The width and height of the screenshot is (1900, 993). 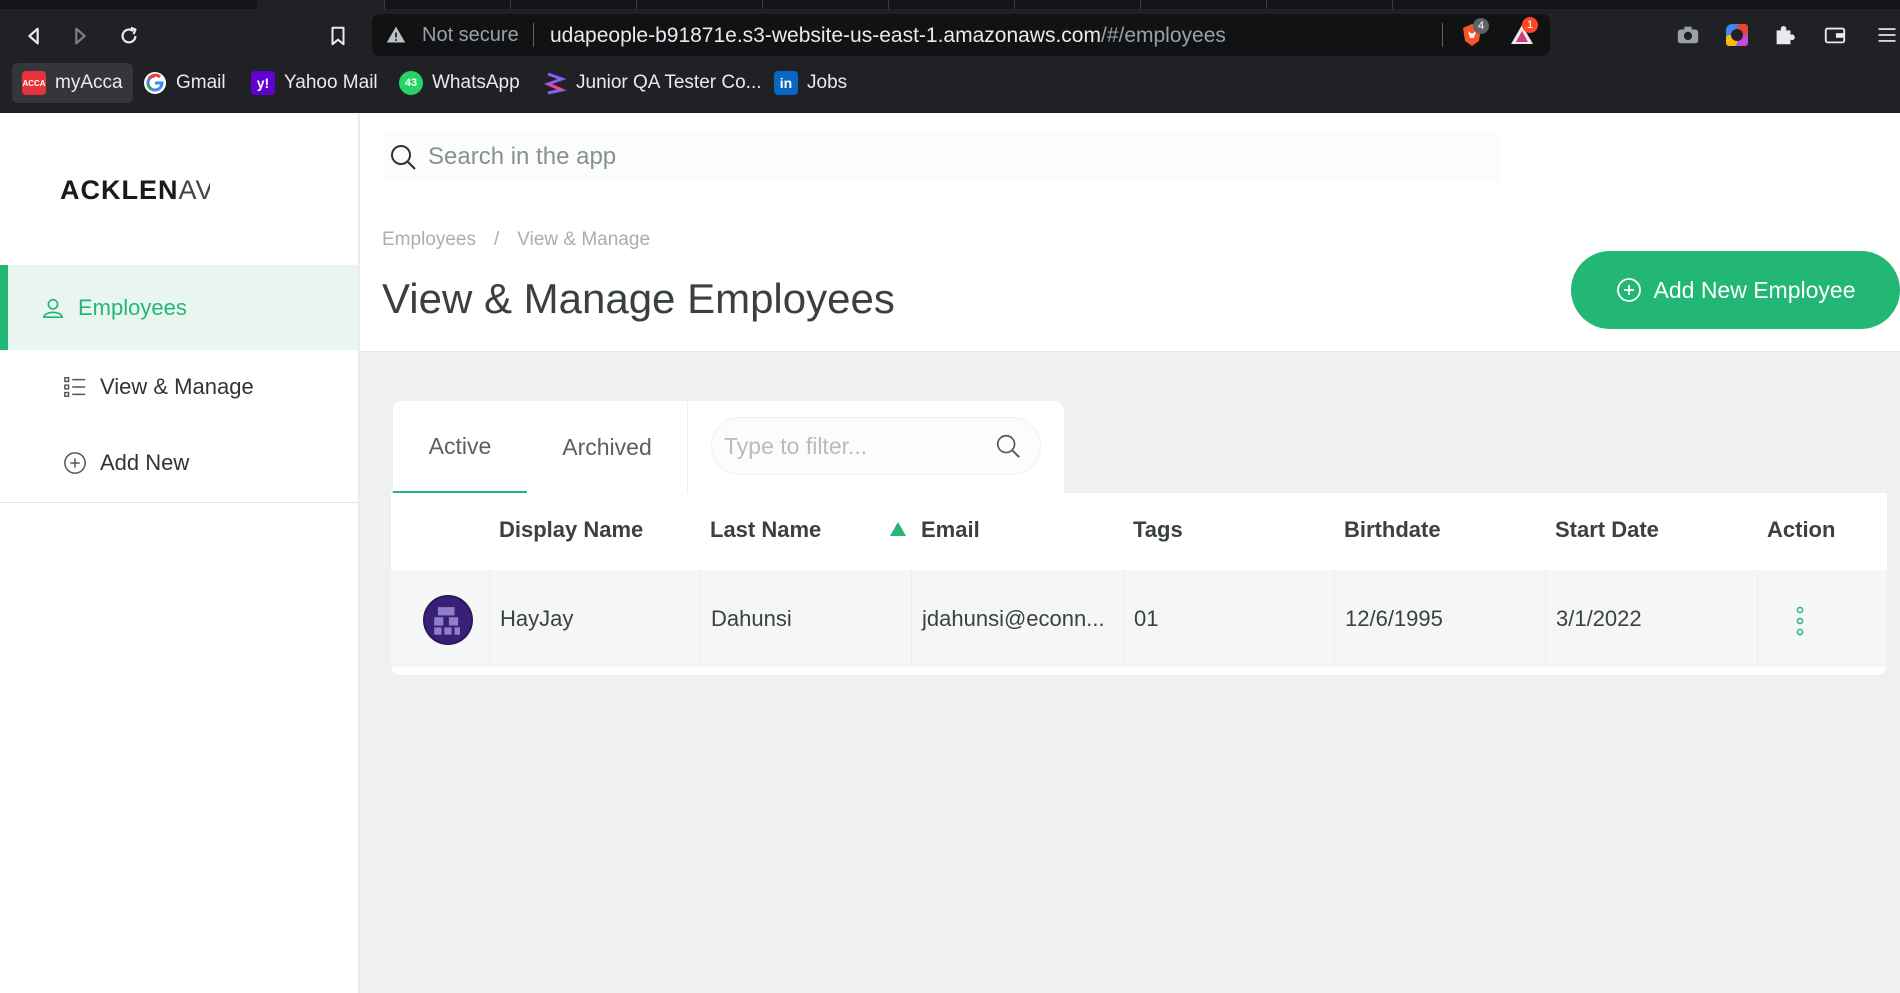 I want to click on whatsapp-icon: 43, so click(x=411, y=83).